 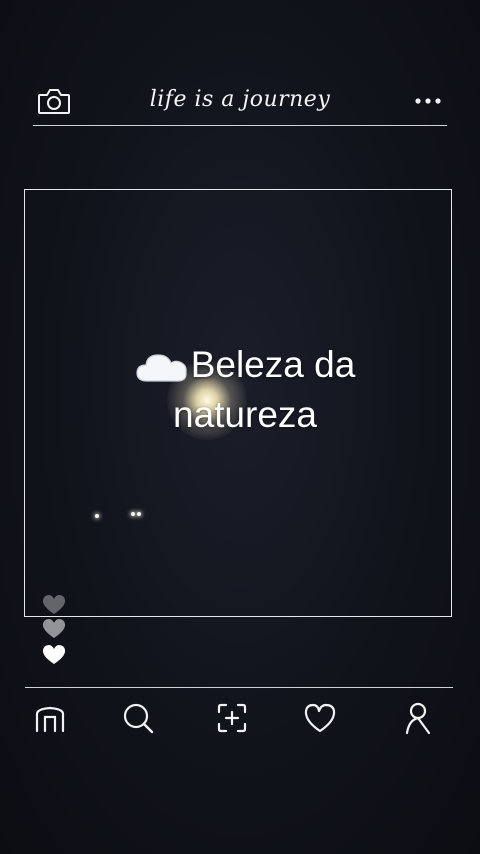 I want to click on more-dots-icon, so click(x=428, y=101).